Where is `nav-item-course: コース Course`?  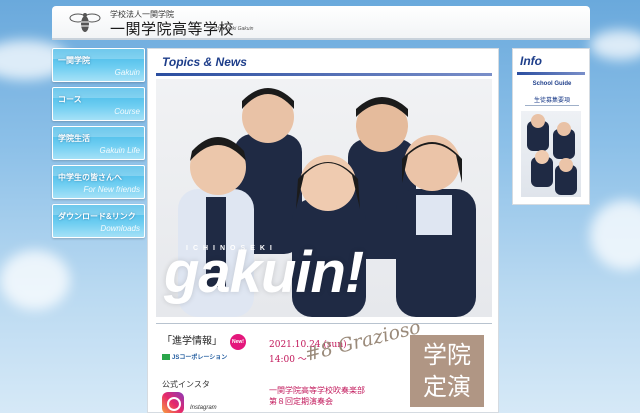 nav-item-course: コース Course is located at coordinates (98, 104).